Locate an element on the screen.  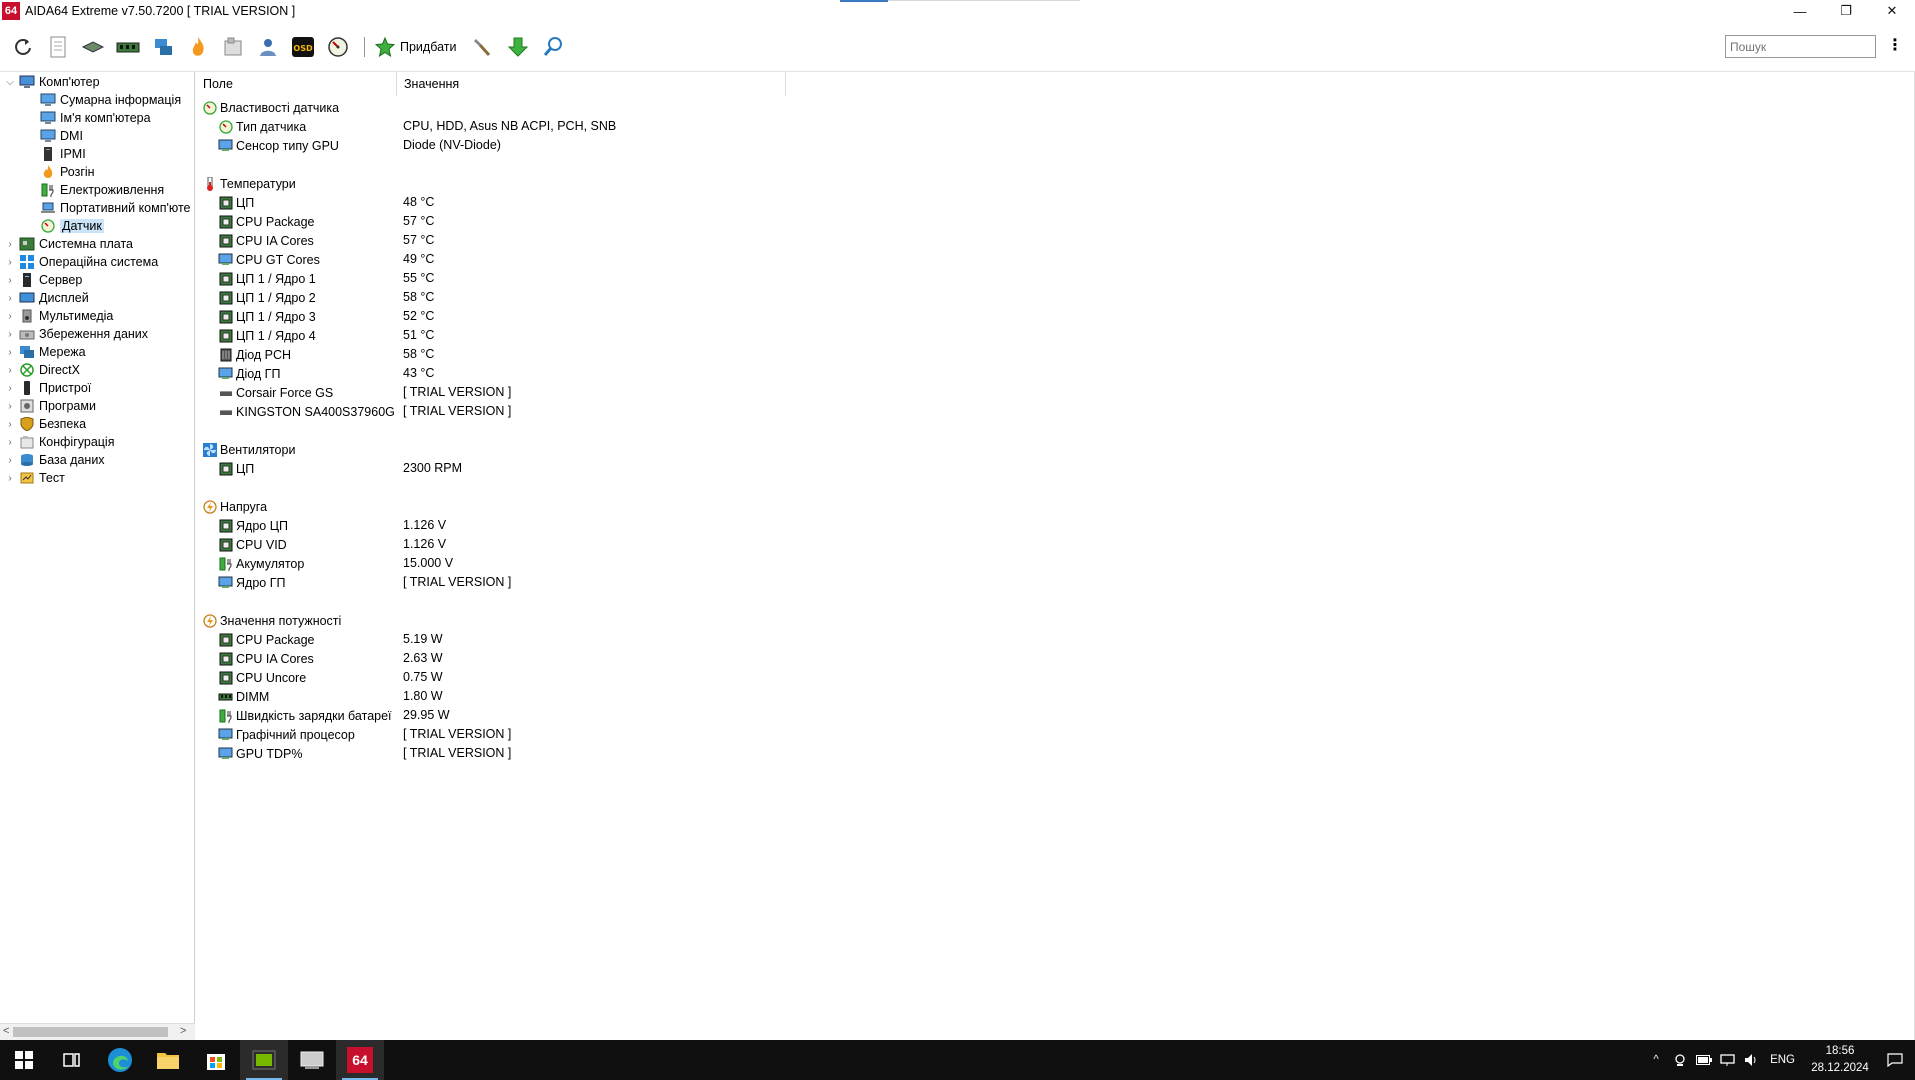
show-hidden-icons-icon: ^ is located at coordinates (1656, 1060).